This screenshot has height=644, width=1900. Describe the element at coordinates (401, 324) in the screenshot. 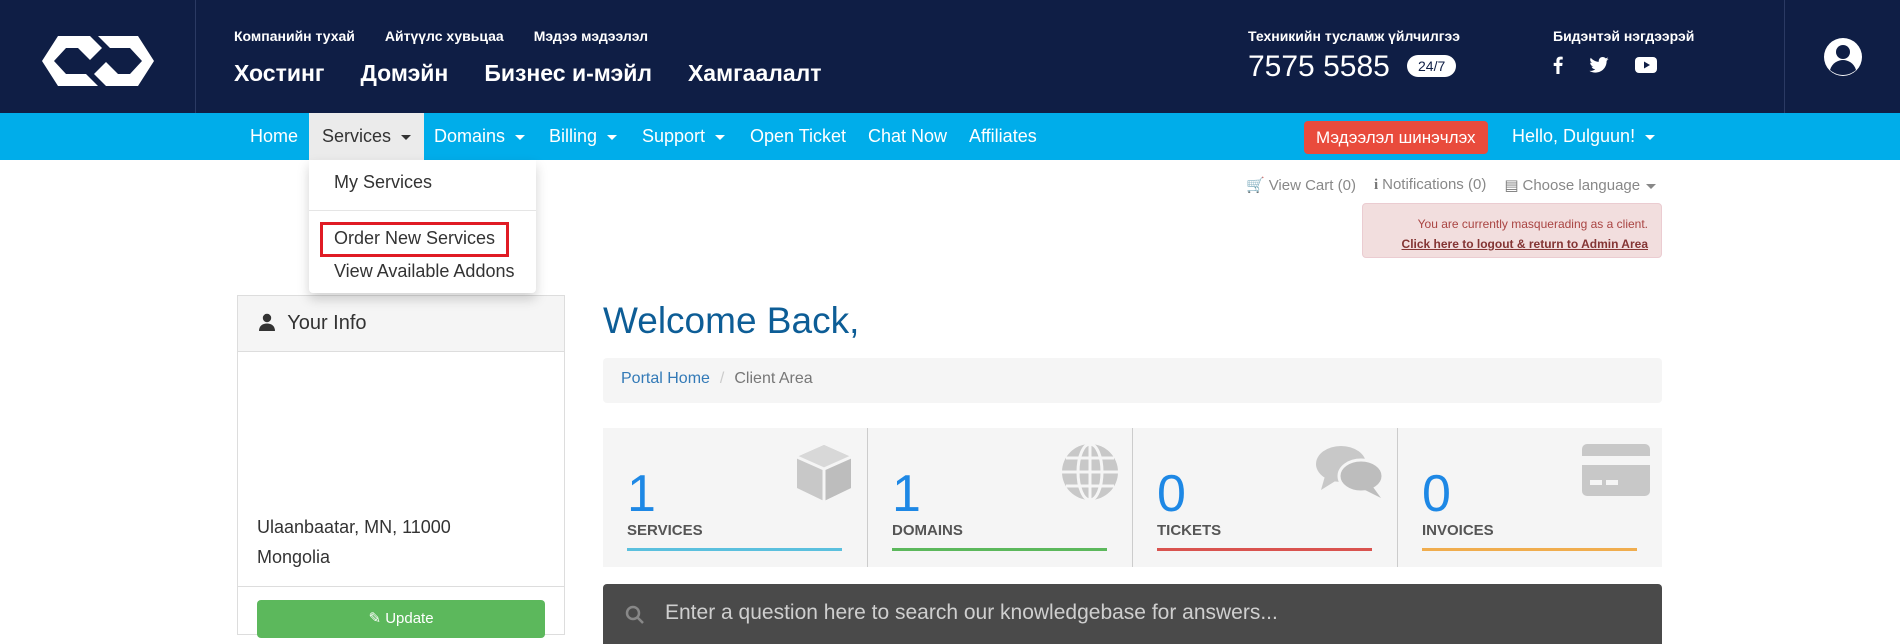

I see `your-info-header: Your Info` at that location.